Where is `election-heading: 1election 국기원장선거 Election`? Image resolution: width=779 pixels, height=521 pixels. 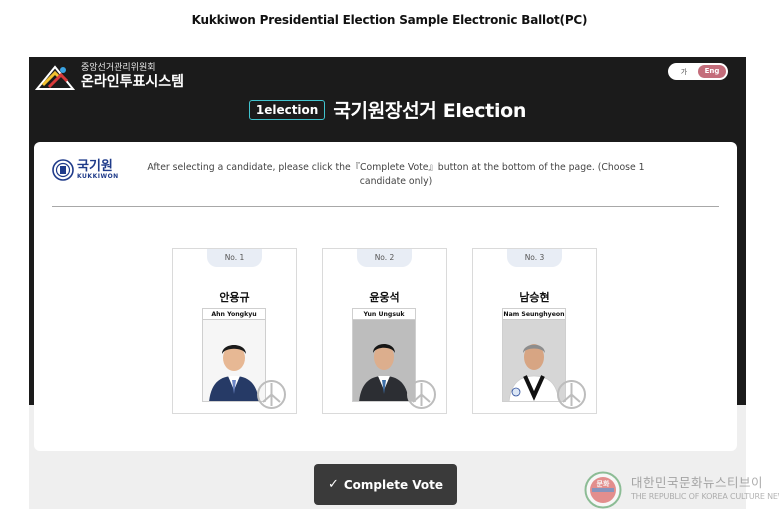 election-heading: 1election 국기원장선거 Election is located at coordinates (387, 109).